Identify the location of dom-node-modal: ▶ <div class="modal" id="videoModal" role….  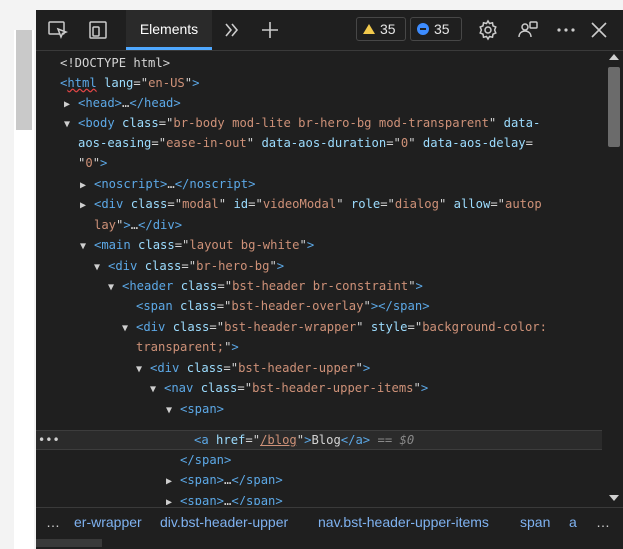
(311, 204).